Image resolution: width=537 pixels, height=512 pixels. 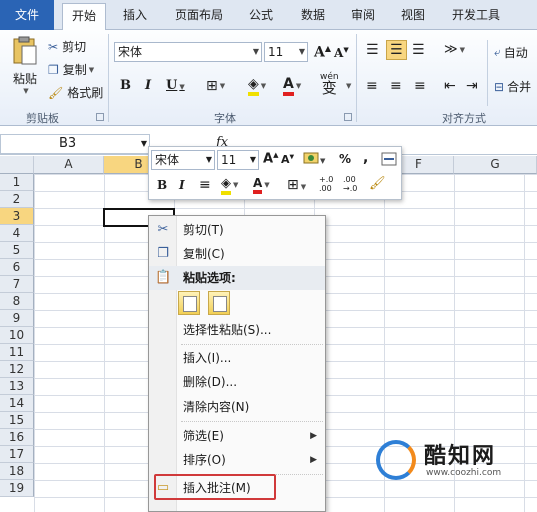 I want to click on format-painter-button: 🖌 格式刷, so click(x=75, y=92).